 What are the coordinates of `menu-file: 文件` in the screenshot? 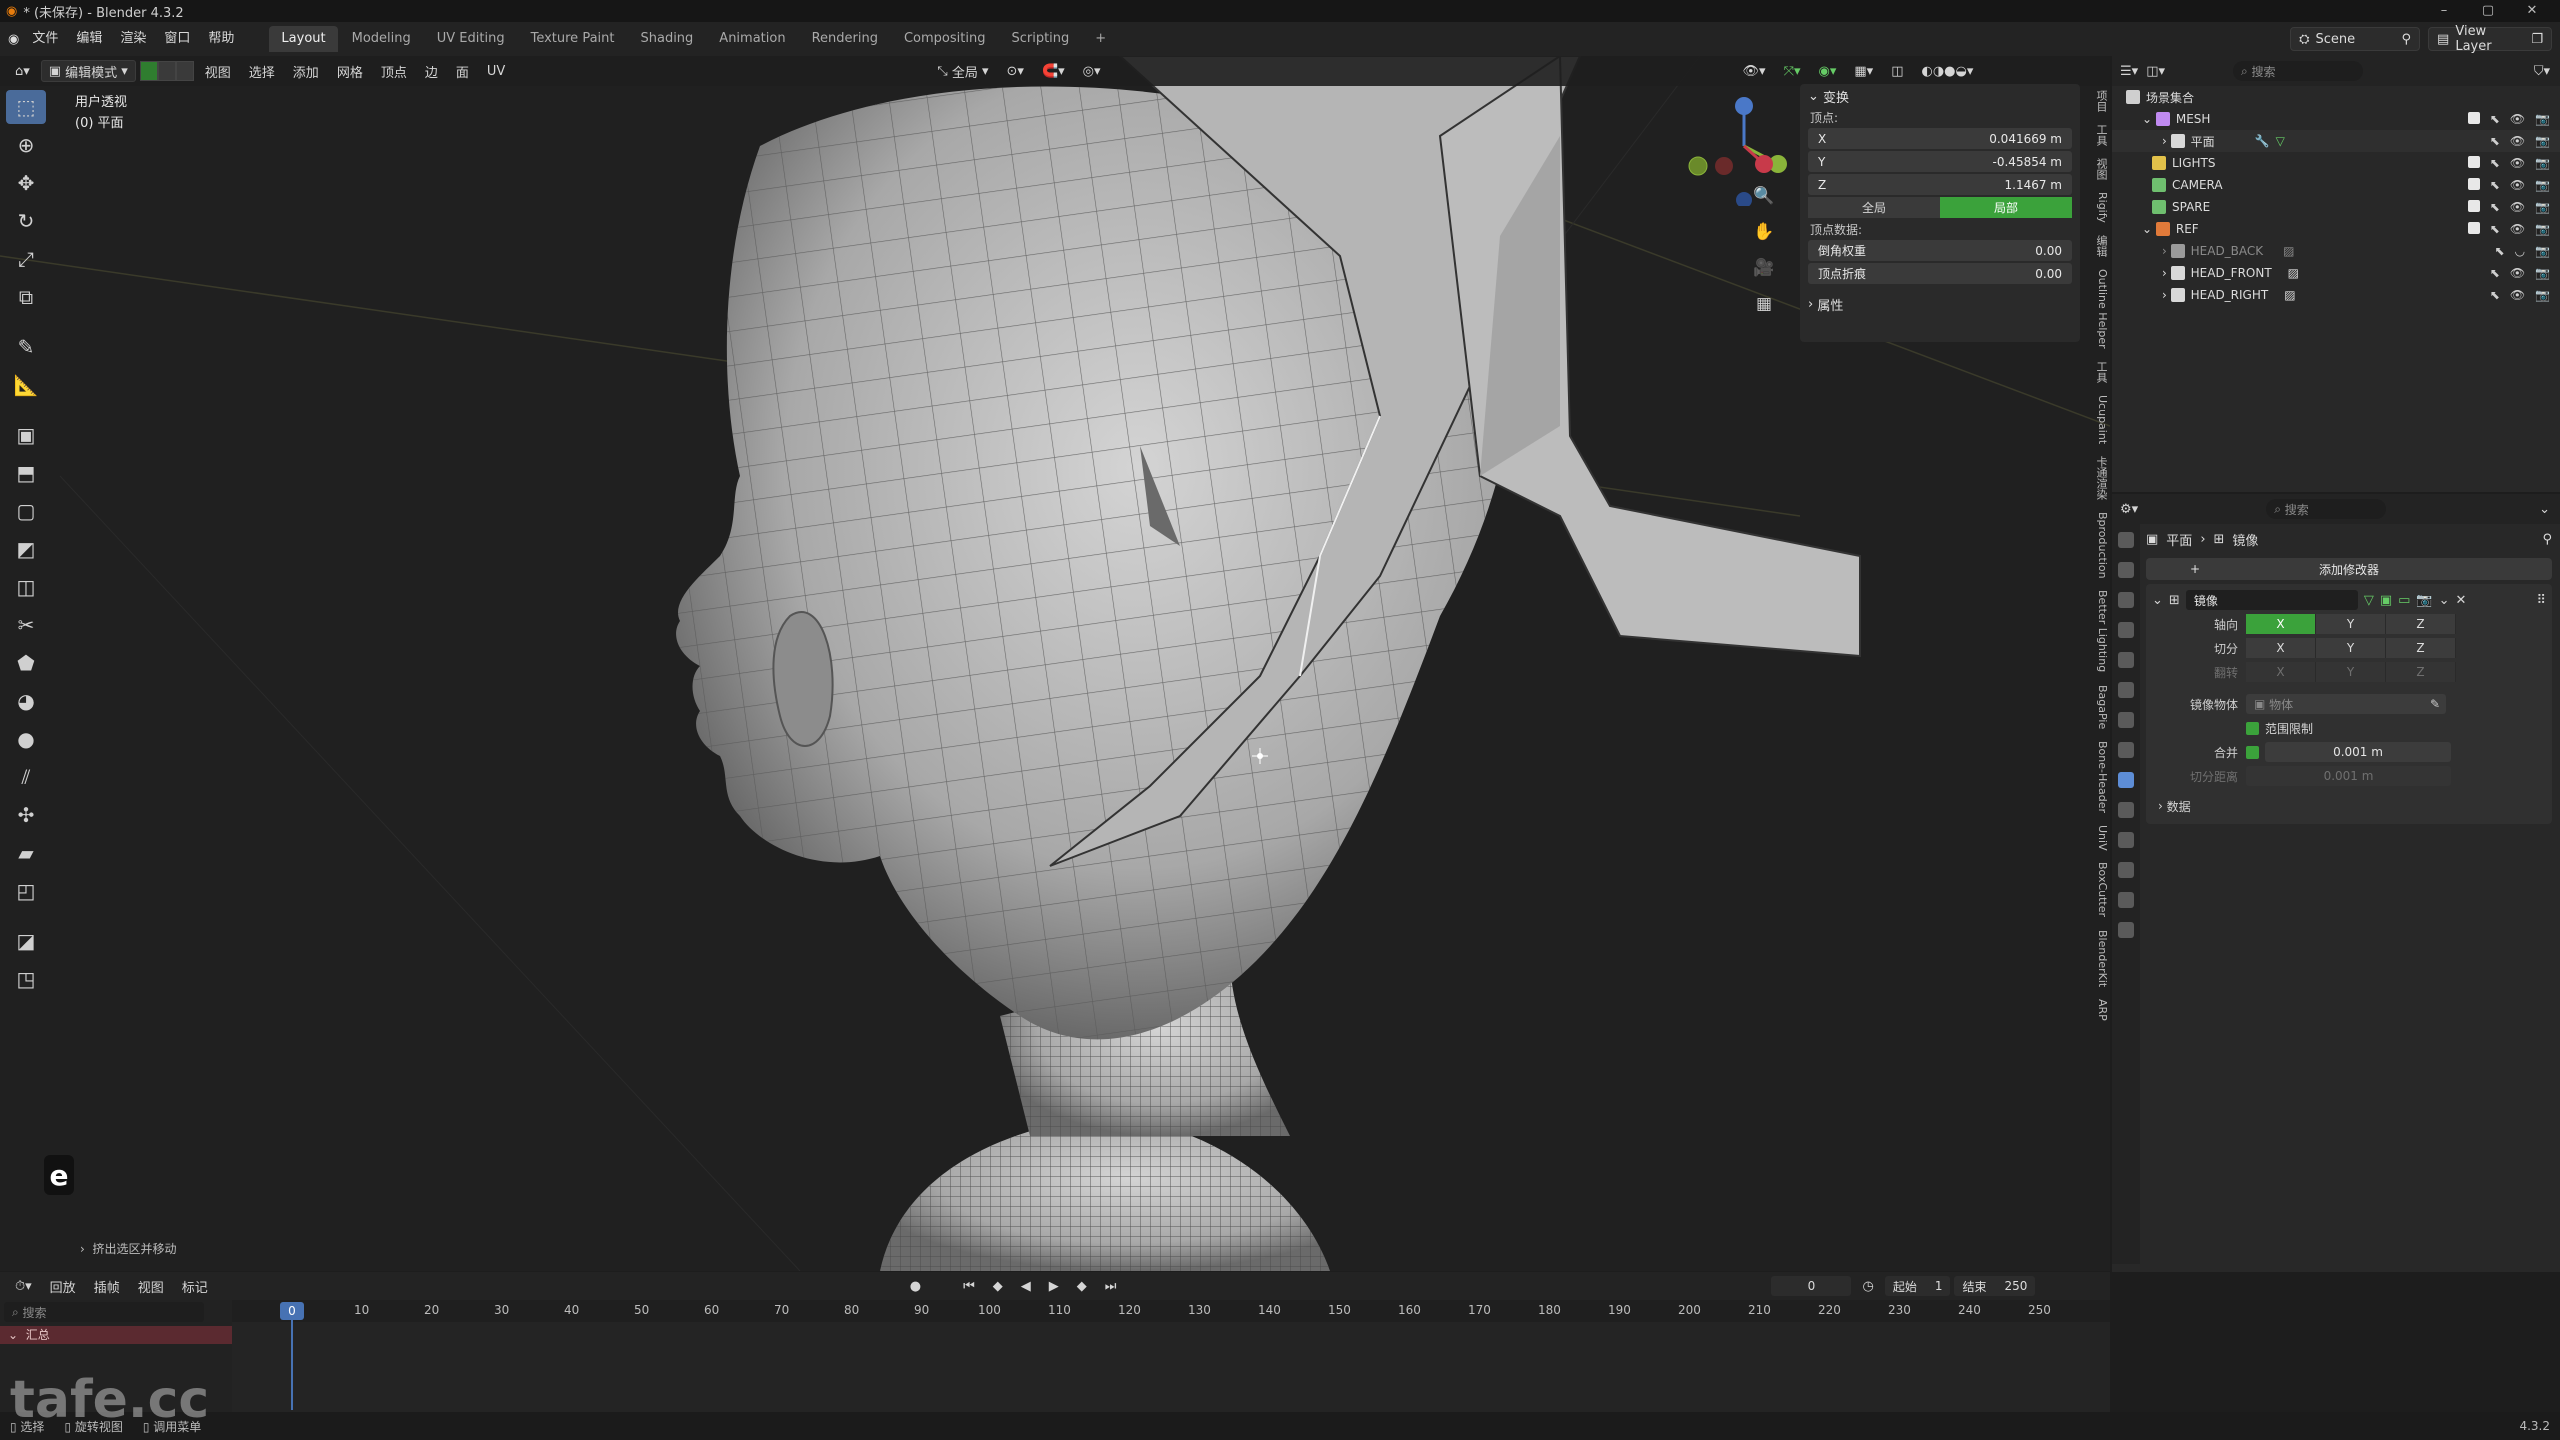 It's located at (45, 39).